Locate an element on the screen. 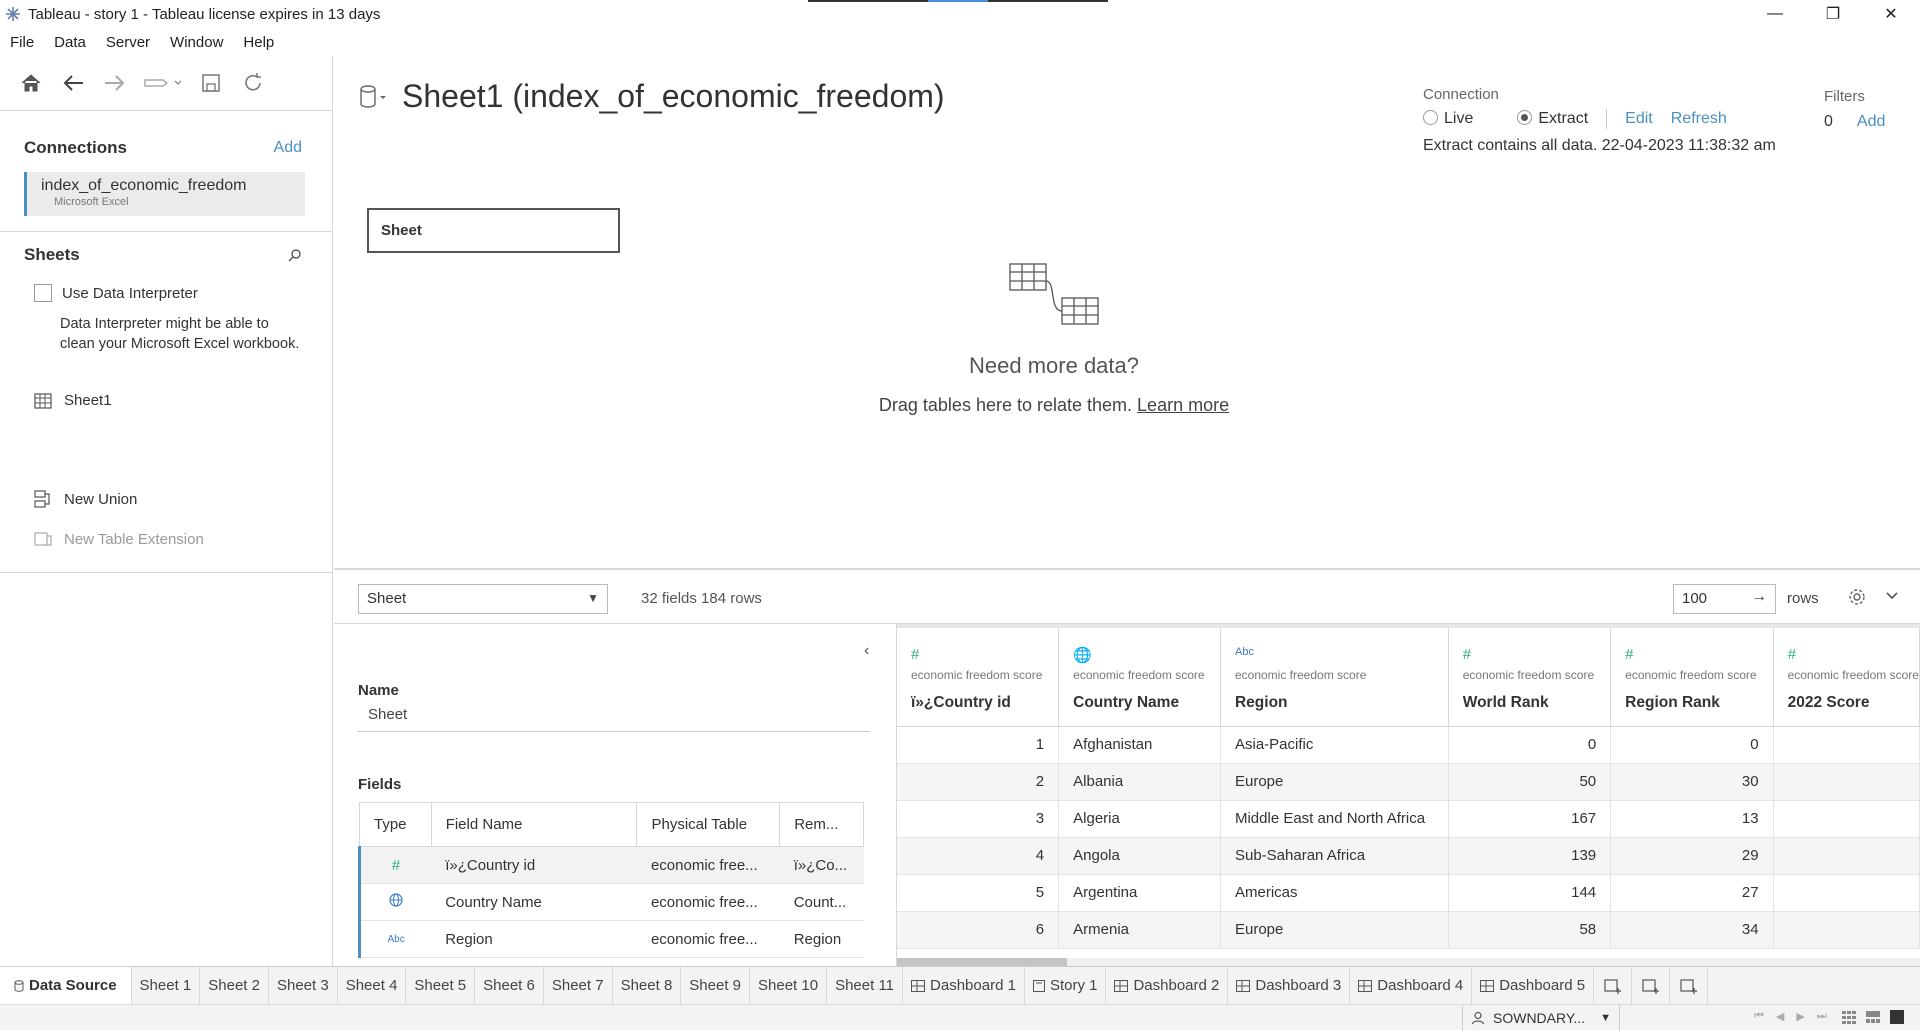  tab-sheet: Sheet 1 is located at coordinates (166, 985).